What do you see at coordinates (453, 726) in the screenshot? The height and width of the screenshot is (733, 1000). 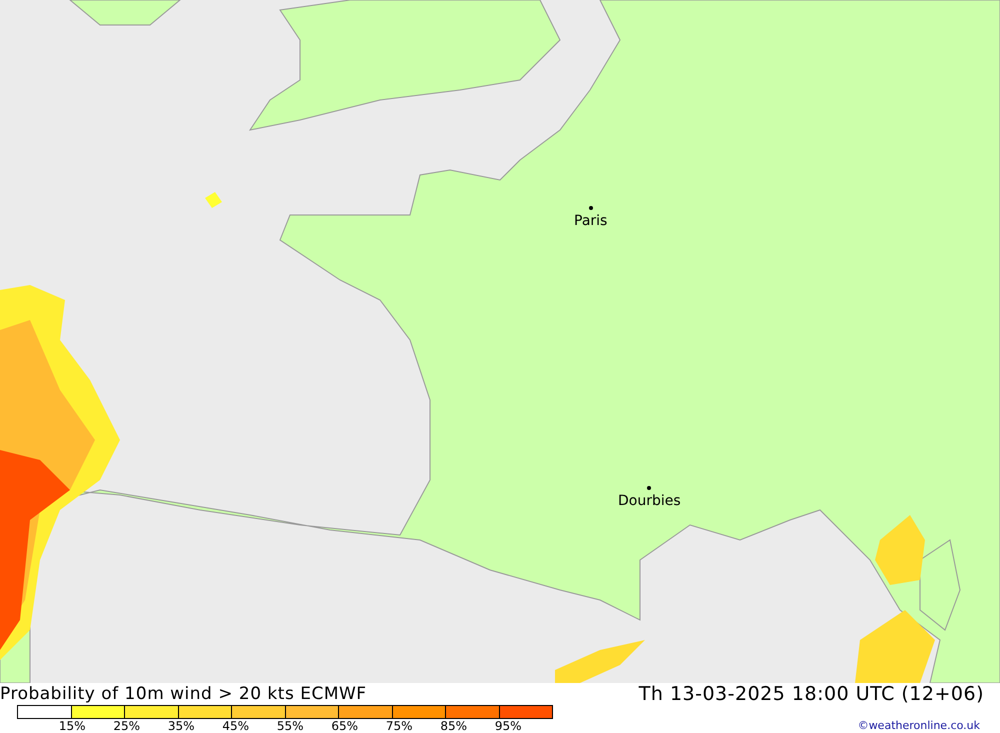 I see `legend-label: 85%` at bounding box center [453, 726].